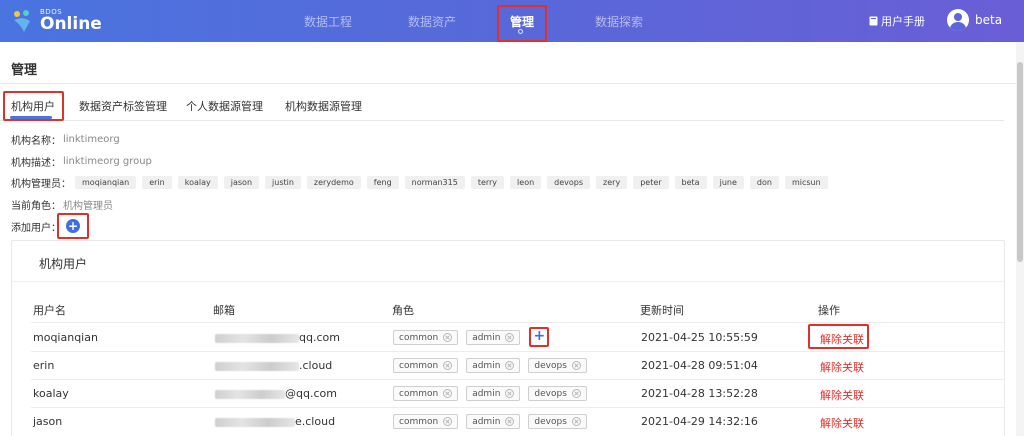 This screenshot has width=1024, height=436. What do you see at coordinates (526, 182) in the screenshot?
I see `admin-chip: leon` at bounding box center [526, 182].